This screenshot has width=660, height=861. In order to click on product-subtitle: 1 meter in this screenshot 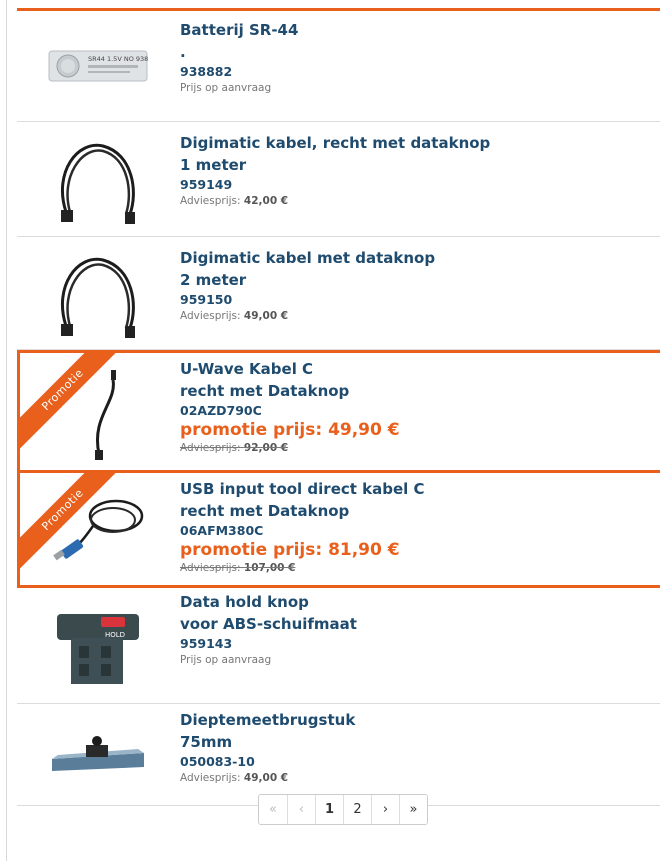, I will do `click(417, 165)`.